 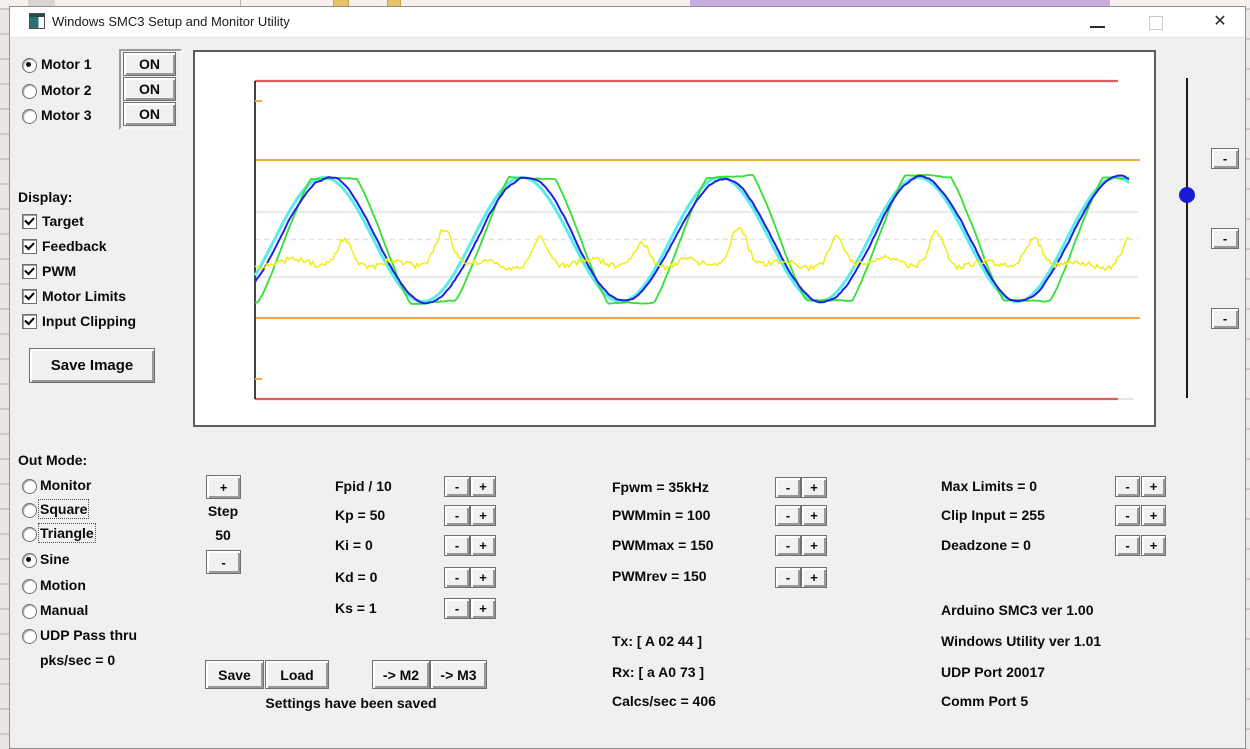 What do you see at coordinates (788, 487) in the screenshot?
I see `fpwm-minus-button: -` at bounding box center [788, 487].